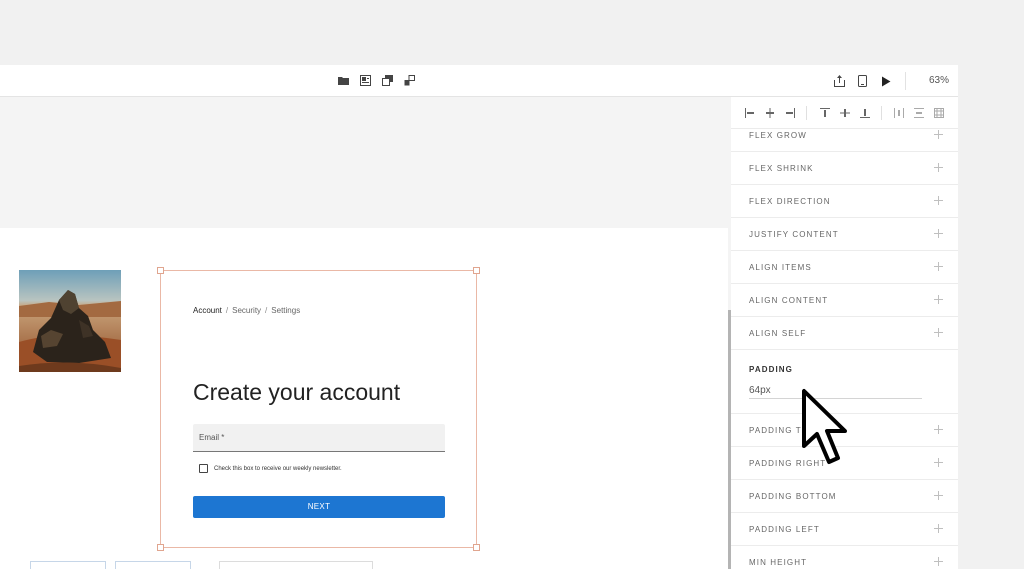  I want to click on prop-label: ALIGN SELF, so click(778, 333).